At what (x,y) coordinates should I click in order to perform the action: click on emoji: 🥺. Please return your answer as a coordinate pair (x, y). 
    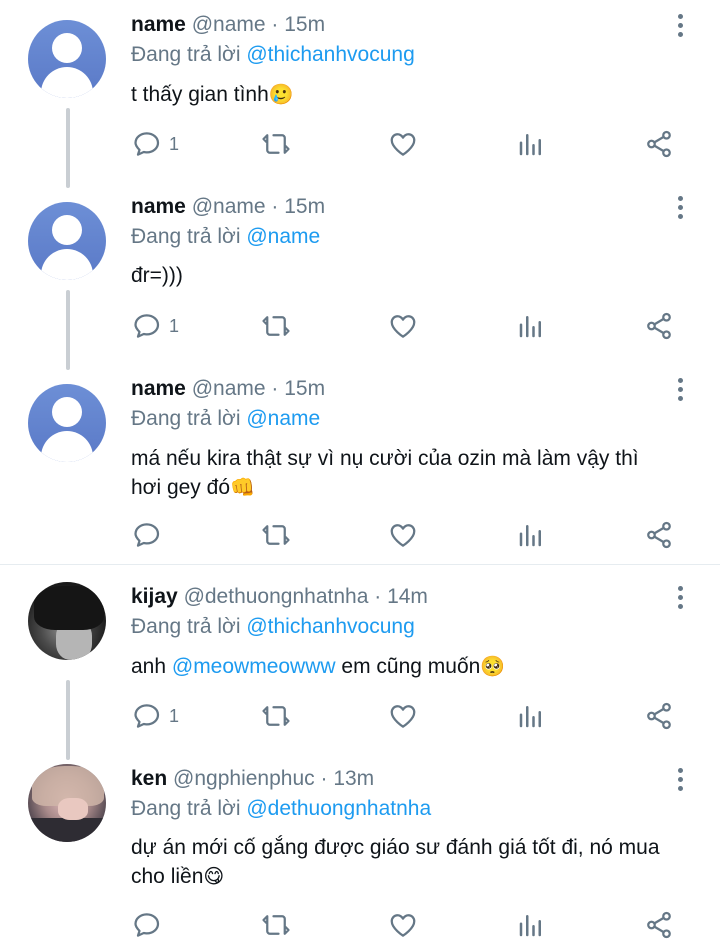
    Looking at the image, I should click on (493, 666).